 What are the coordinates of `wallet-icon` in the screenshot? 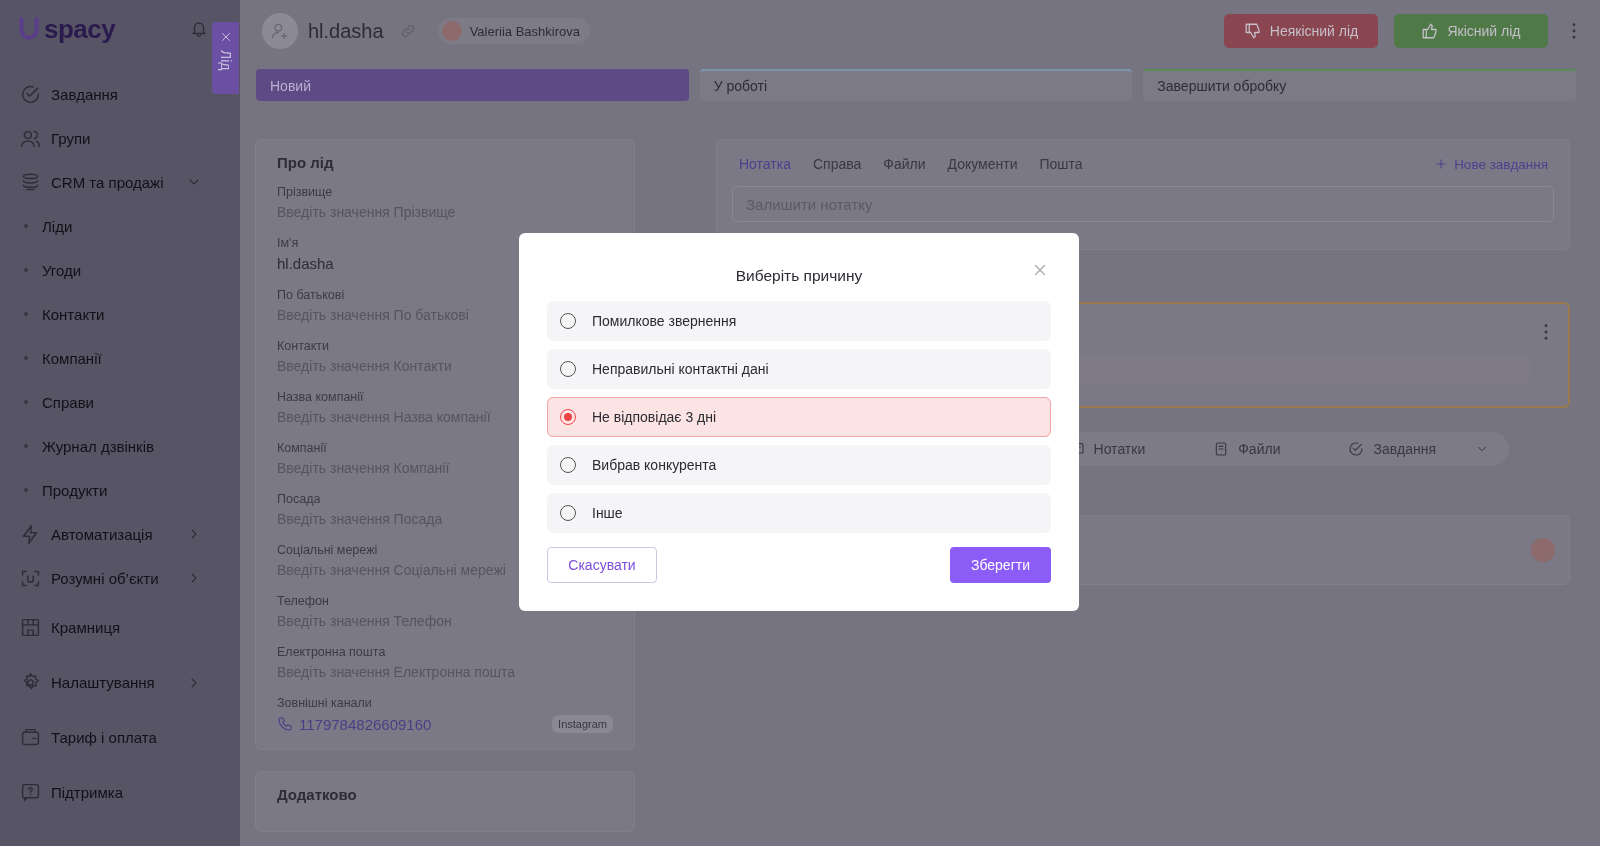 It's located at (30, 737).